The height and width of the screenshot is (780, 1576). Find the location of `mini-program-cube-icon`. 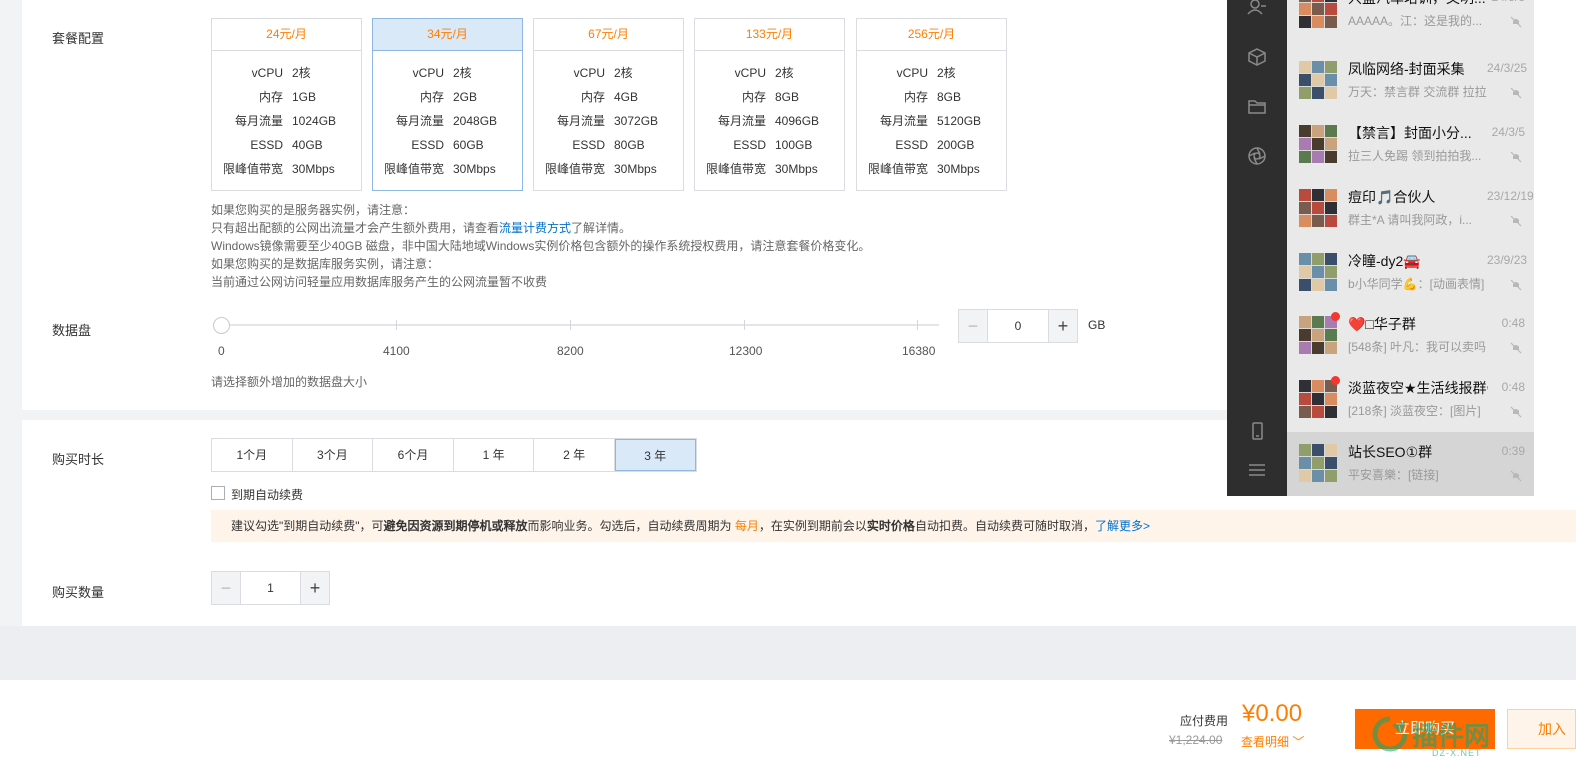

mini-program-cube-icon is located at coordinates (1257, 57).